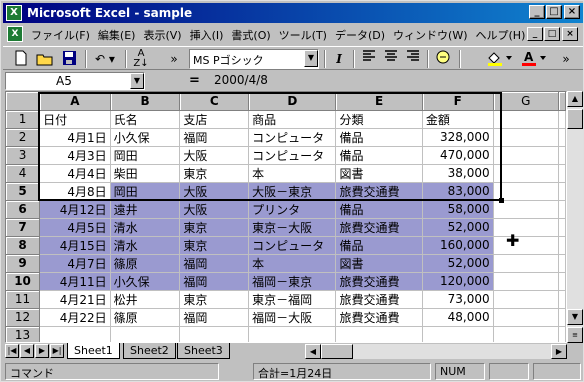 This screenshot has width=584, height=382. I want to click on column-header-g: G, so click(526, 101).